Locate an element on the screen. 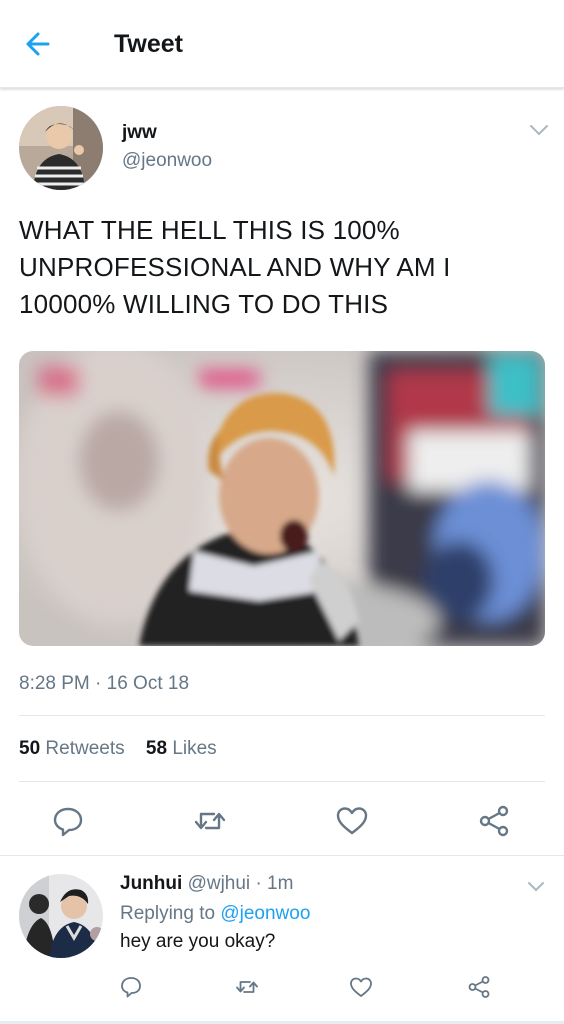 This screenshot has height=1024, width=564. reply-time: 1m is located at coordinates (280, 883).